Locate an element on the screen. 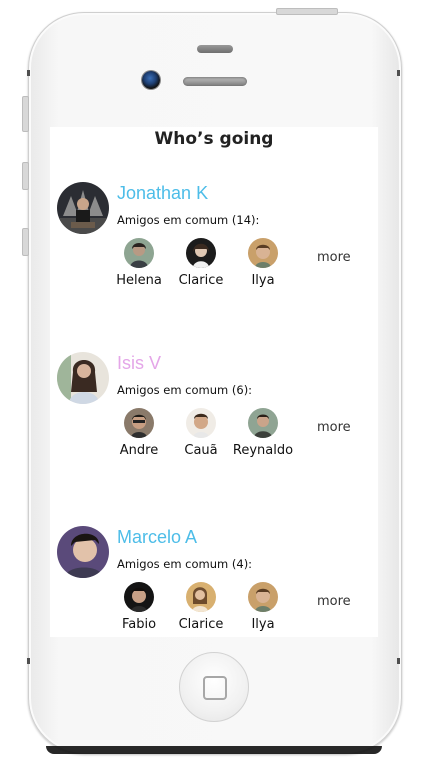 The width and height of the screenshot is (425, 780). mutual-friends-label: Amigos em comum (14): is located at coordinates (188, 220).